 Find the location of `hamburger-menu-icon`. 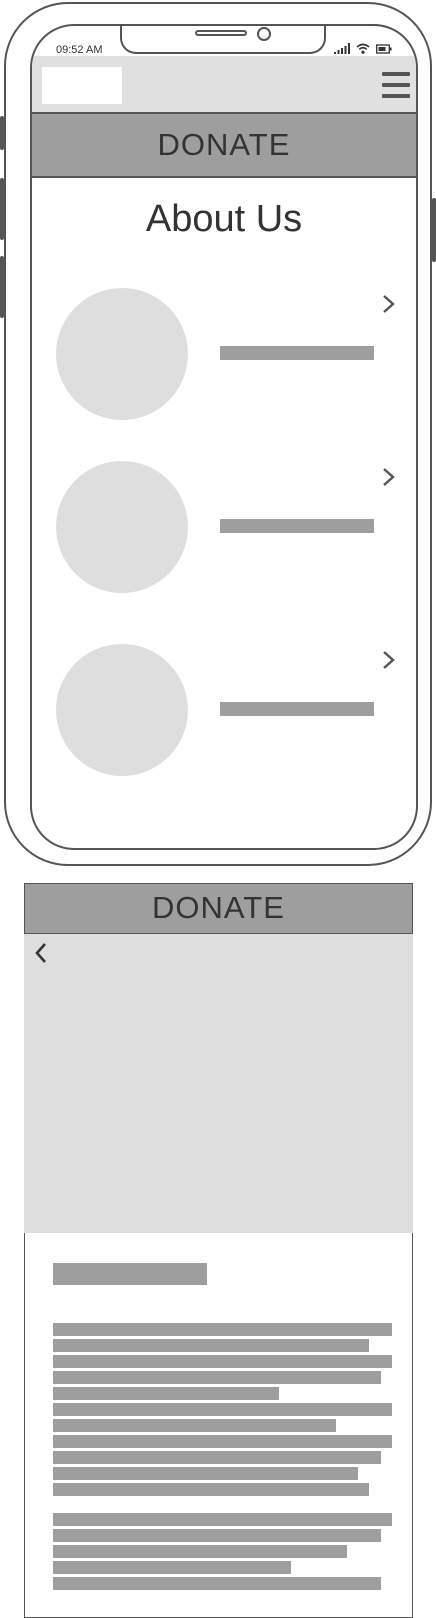

hamburger-menu-icon is located at coordinates (396, 85).